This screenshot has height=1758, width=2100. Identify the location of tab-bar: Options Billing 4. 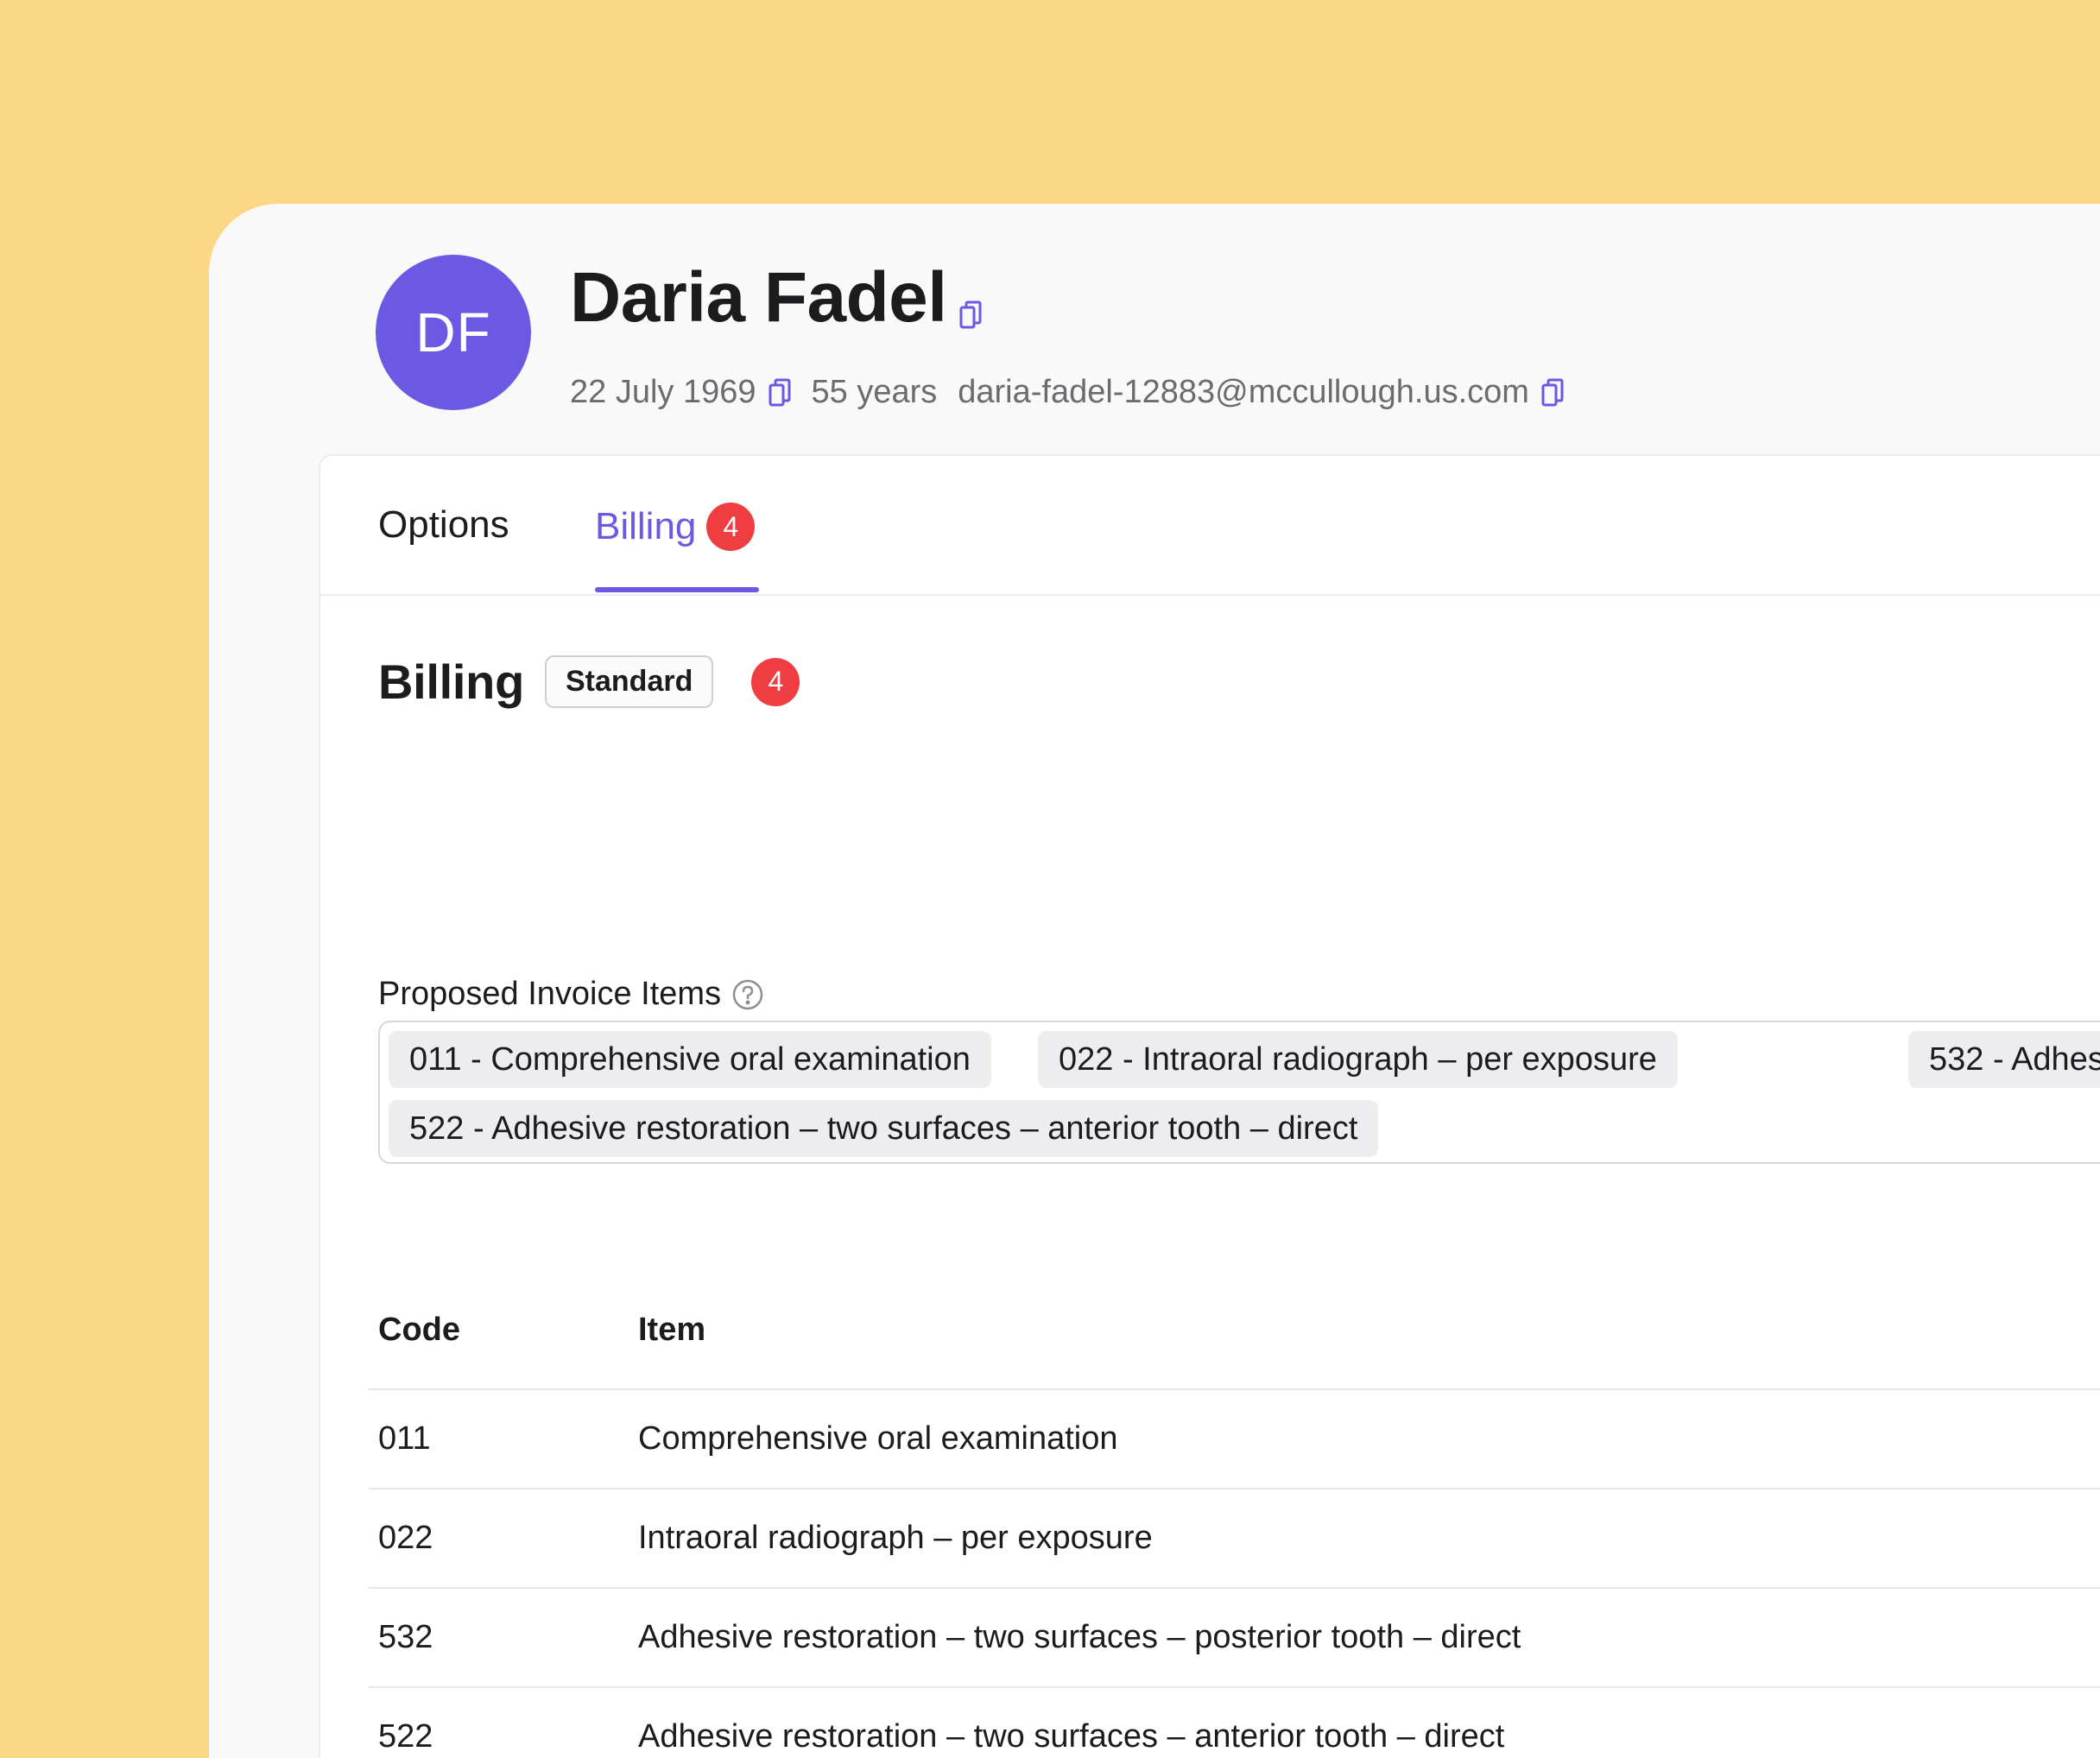
(1210, 526).